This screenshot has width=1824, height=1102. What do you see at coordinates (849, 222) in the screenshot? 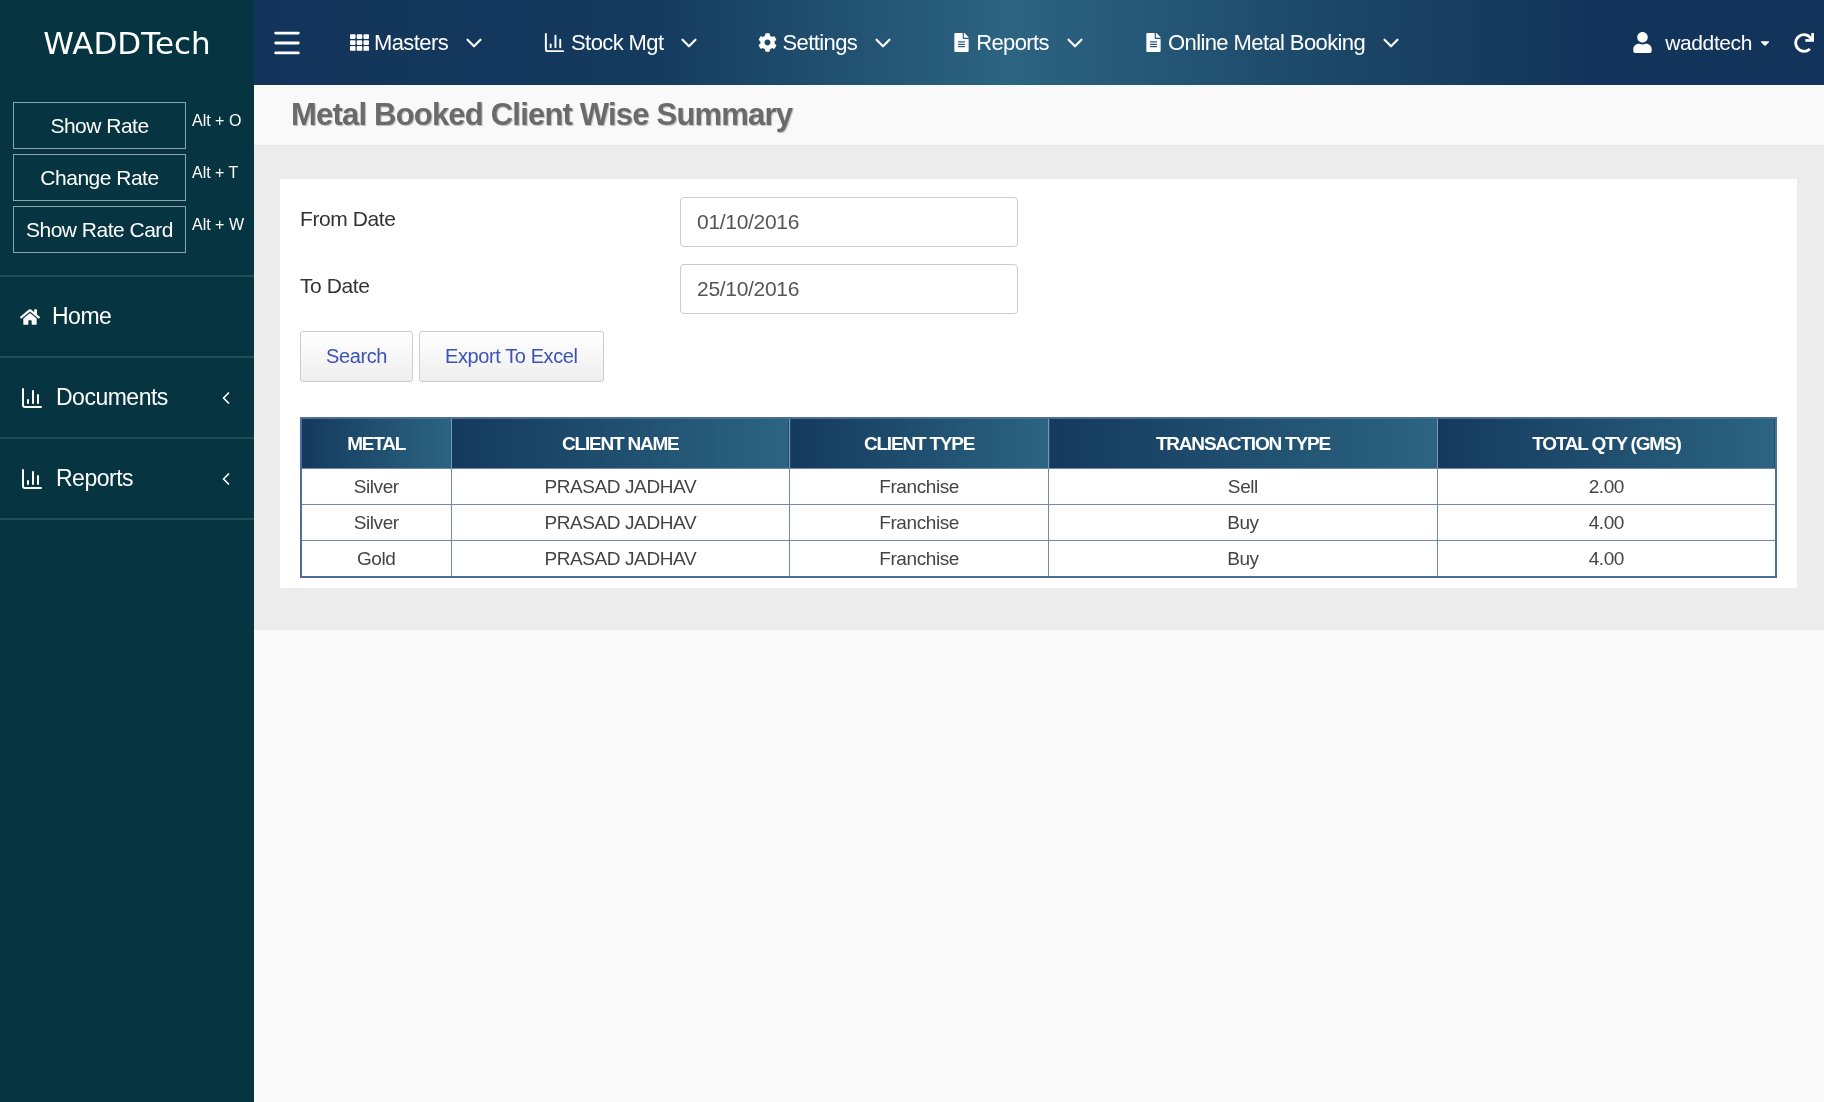
I see `date-field: 01/10/2016` at bounding box center [849, 222].